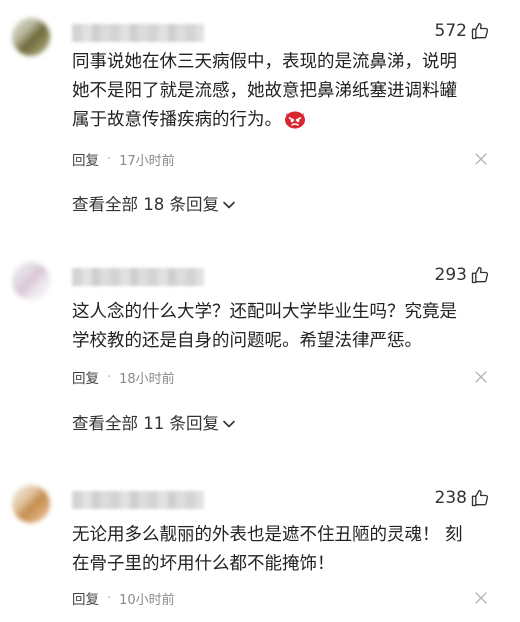  What do you see at coordinates (147, 379) in the screenshot?
I see `timestamp: 18小时前` at bounding box center [147, 379].